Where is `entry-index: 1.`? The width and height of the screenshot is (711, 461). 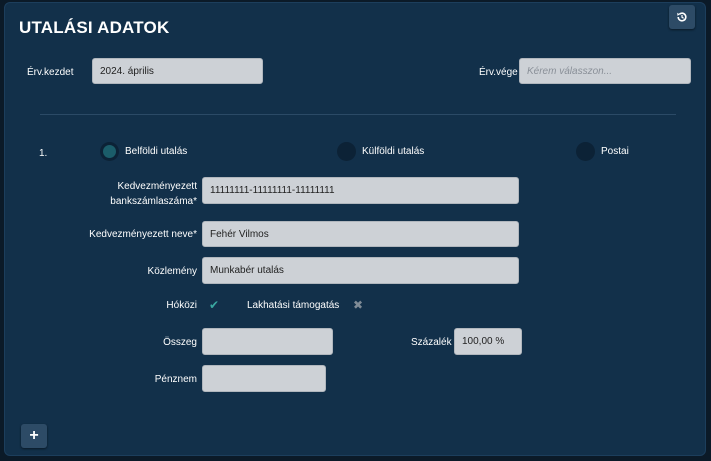 entry-index: 1. is located at coordinates (43, 153).